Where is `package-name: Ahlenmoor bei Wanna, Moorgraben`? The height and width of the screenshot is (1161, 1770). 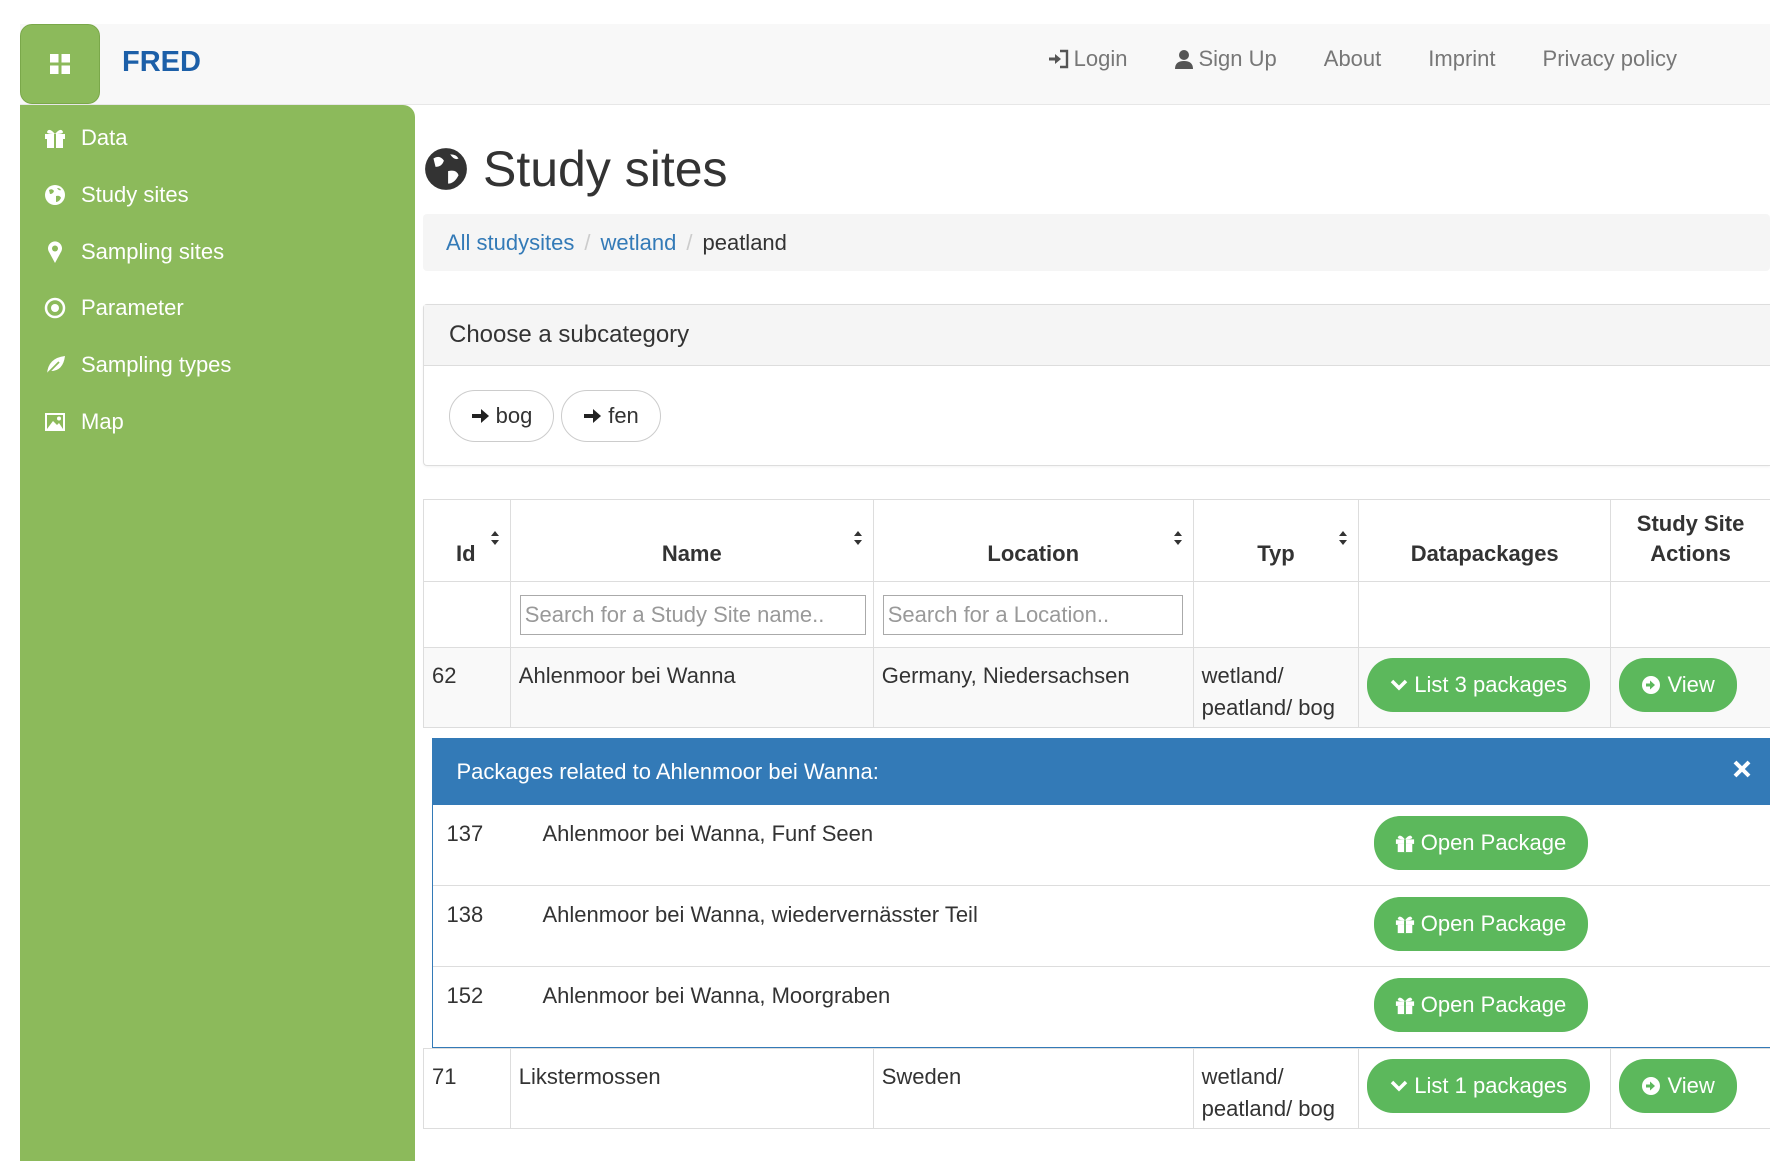 package-name: Ahlenmoor bei Wanna, Moorgraben is located at coordinates (716, 995).